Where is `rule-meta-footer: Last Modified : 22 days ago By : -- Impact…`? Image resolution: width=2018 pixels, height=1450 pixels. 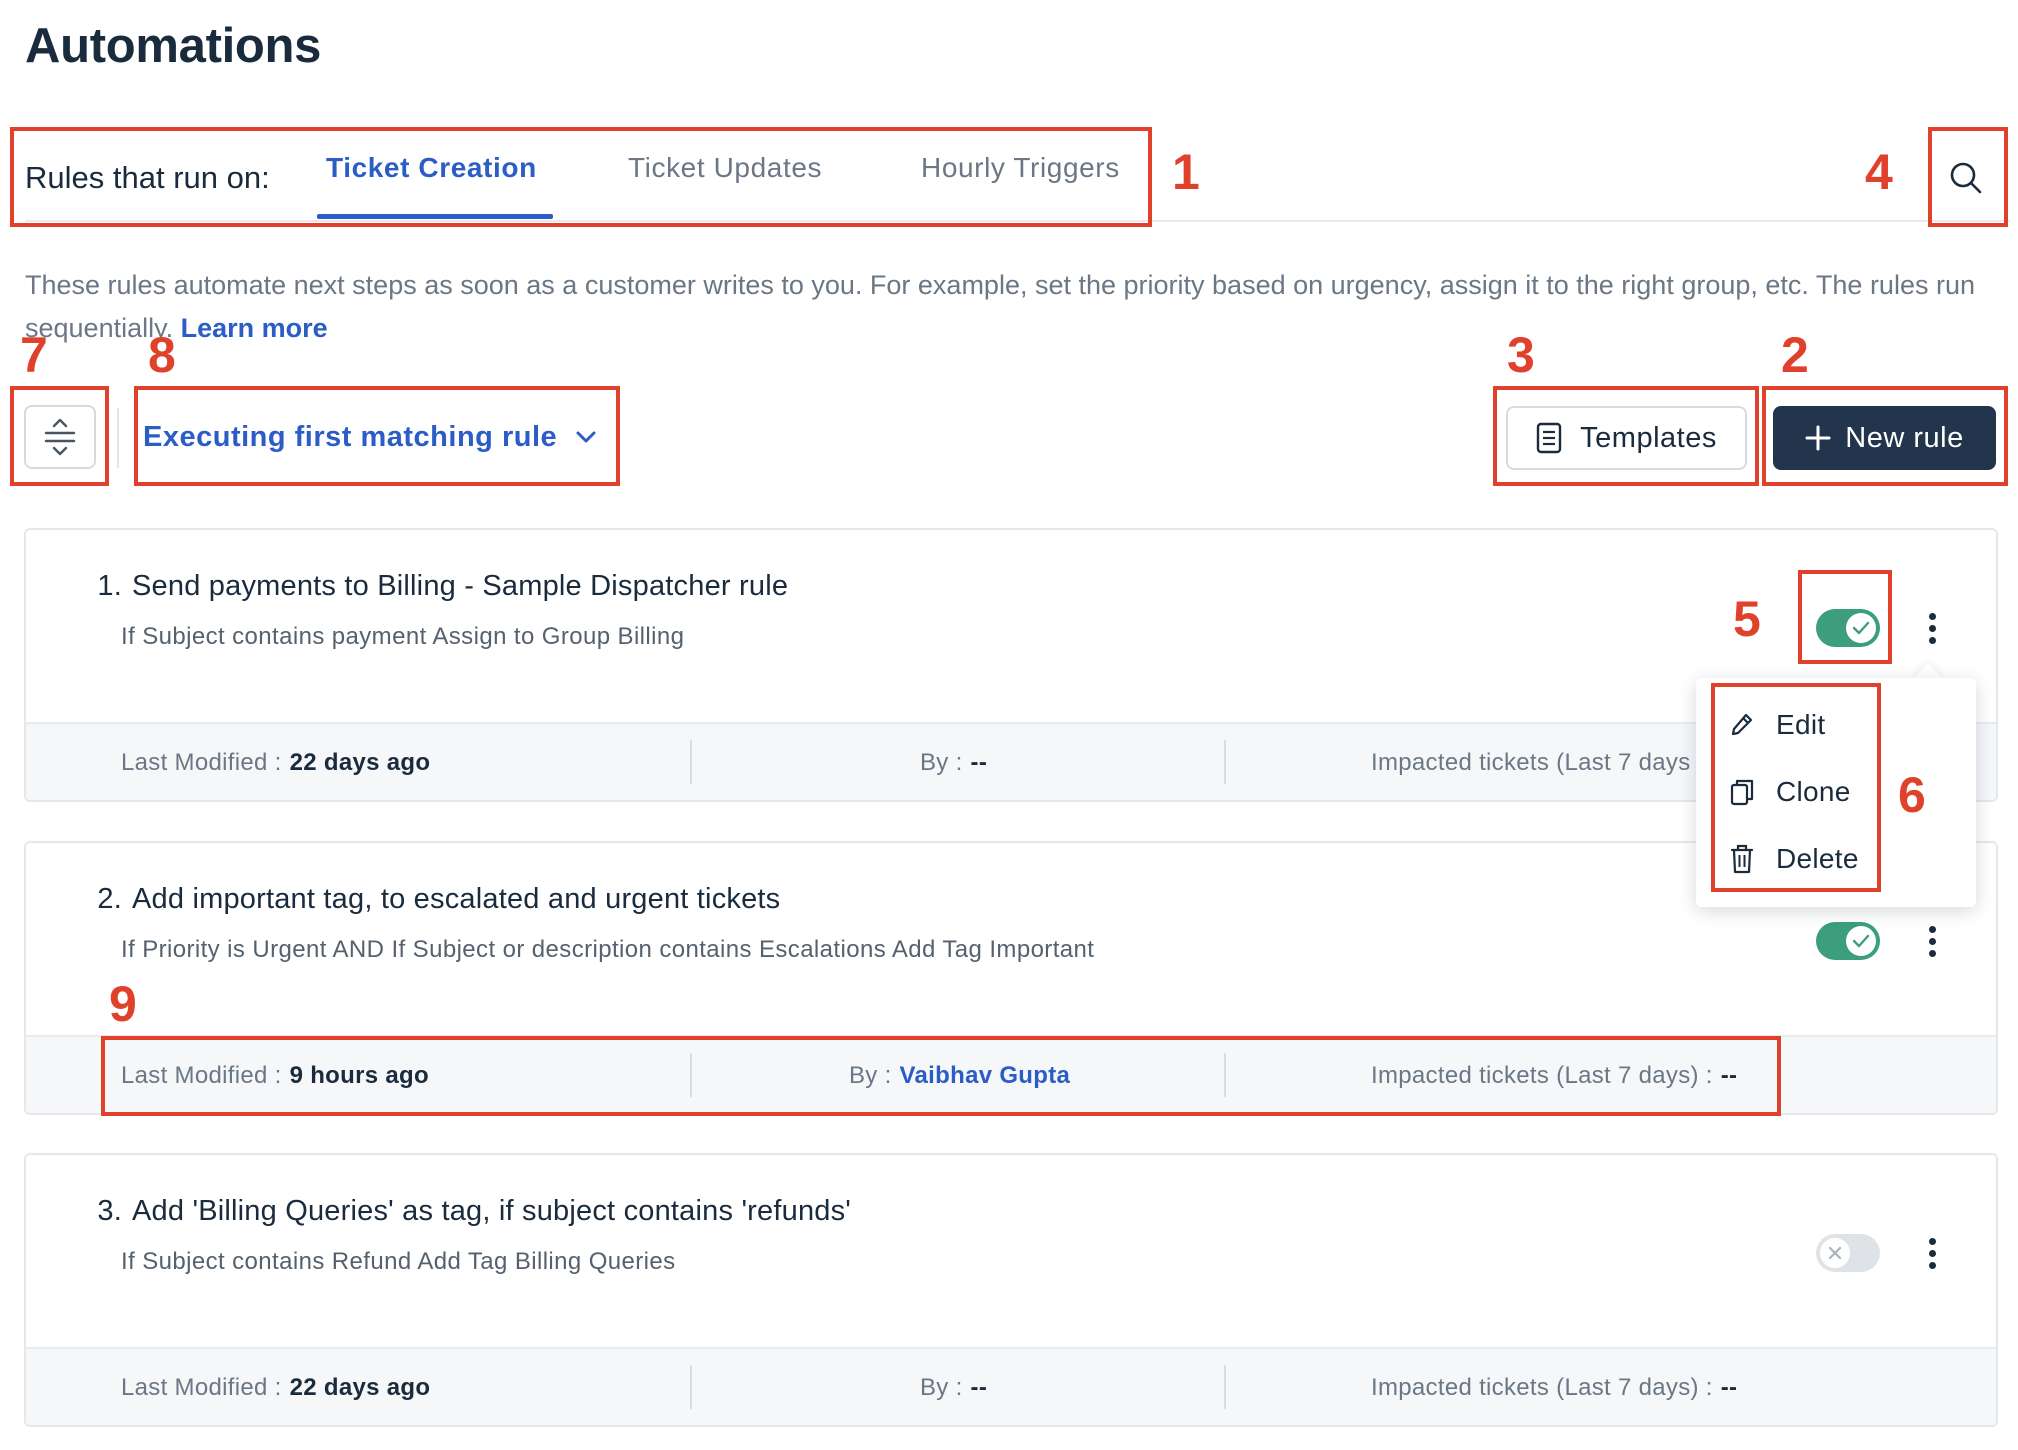 rule-meta-footer: Last Modified : 22 days ago By : -- Impact… is located at coordinates (1011, 1386).